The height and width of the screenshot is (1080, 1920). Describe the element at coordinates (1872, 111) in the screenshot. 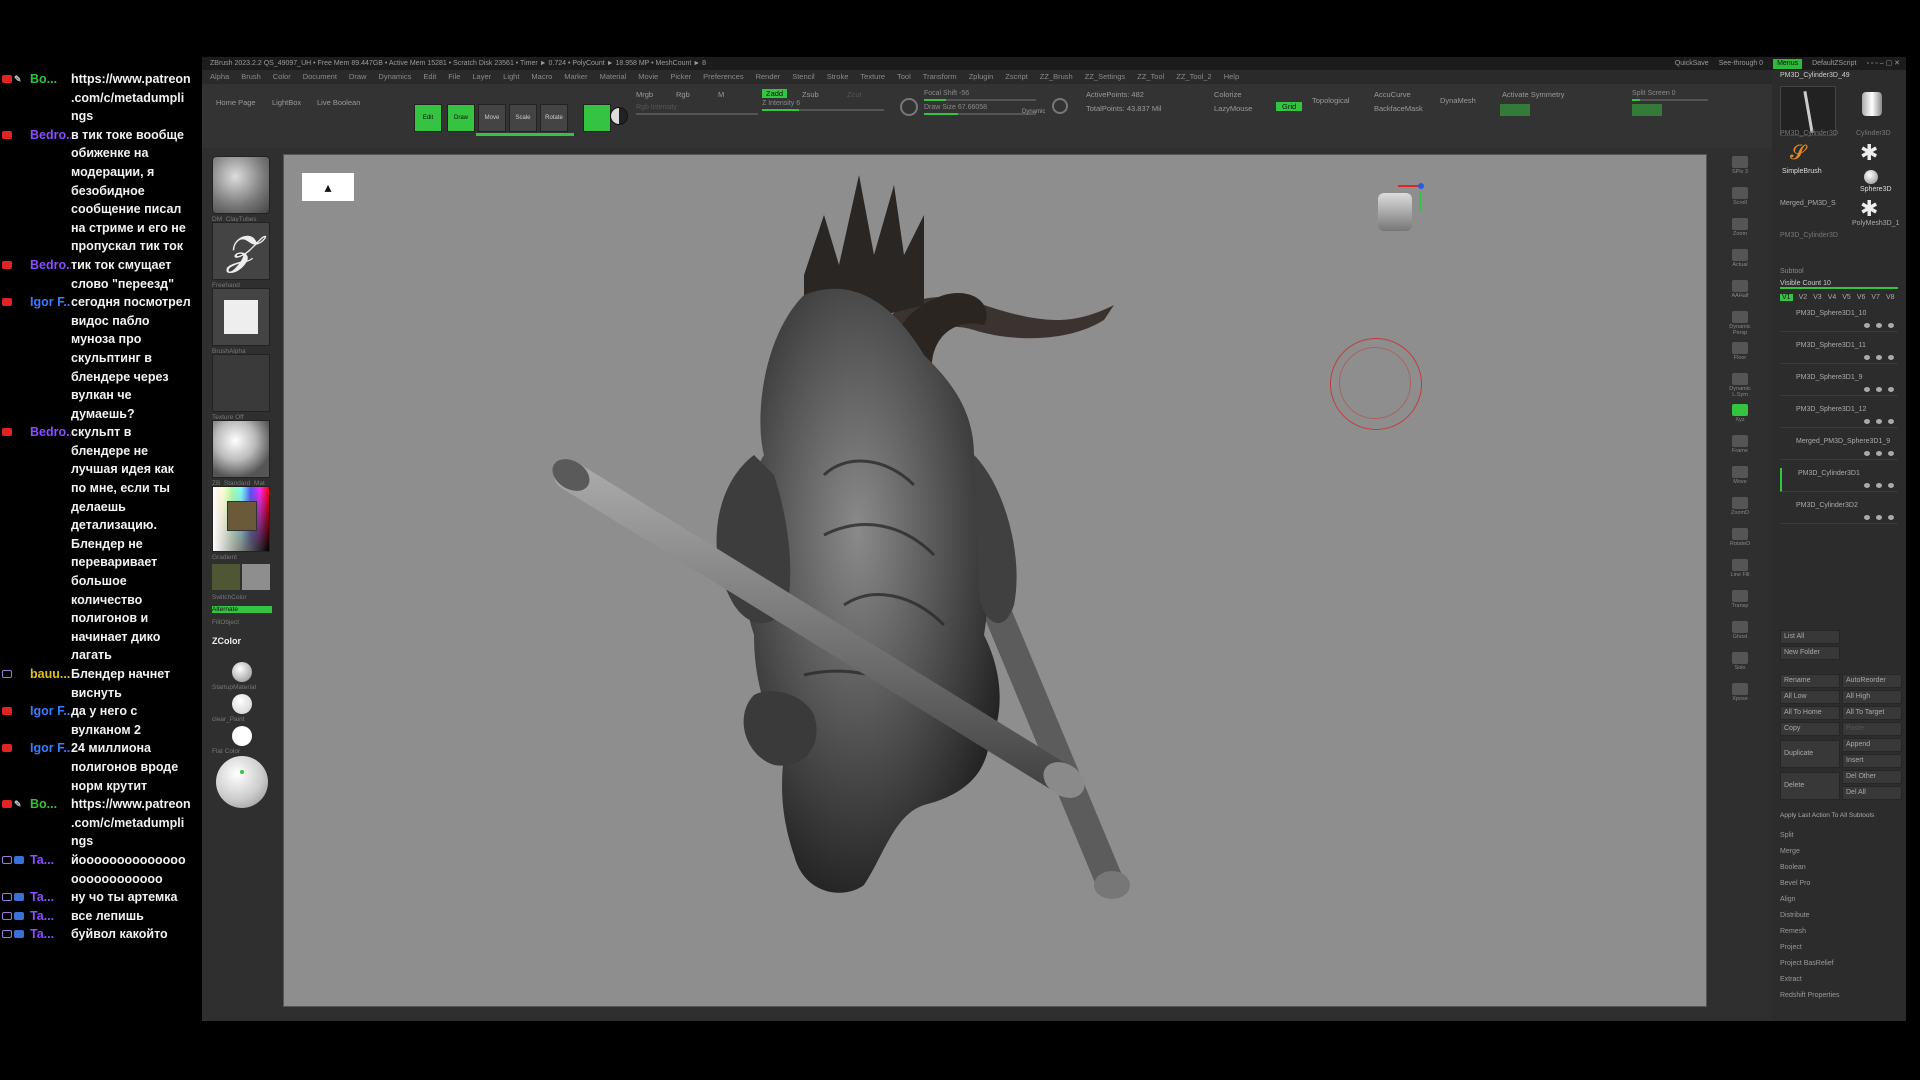

I see `tool-thumb-cylinder` at that location.